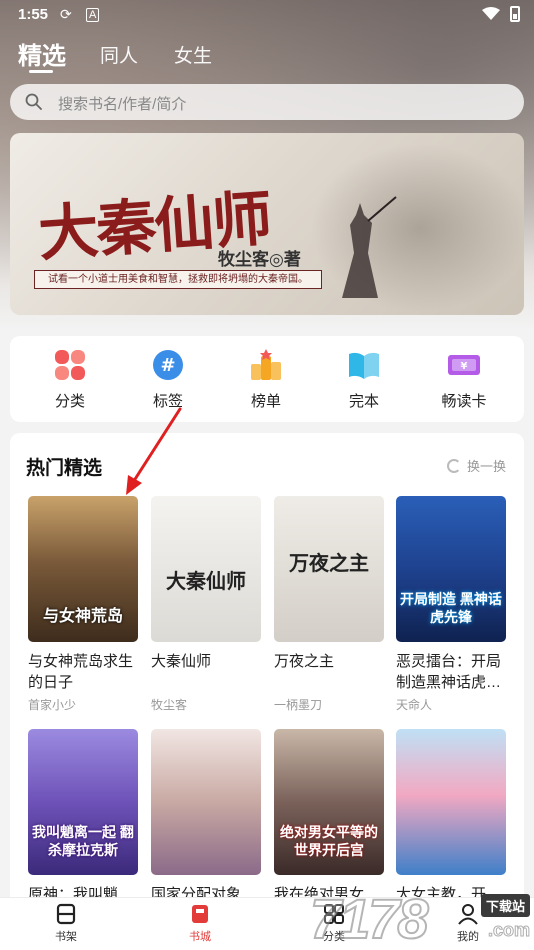 The height and width of the screenshot is (950, 534). I want to click on quick-nav-label: 畅读卡, so click(464, 401).